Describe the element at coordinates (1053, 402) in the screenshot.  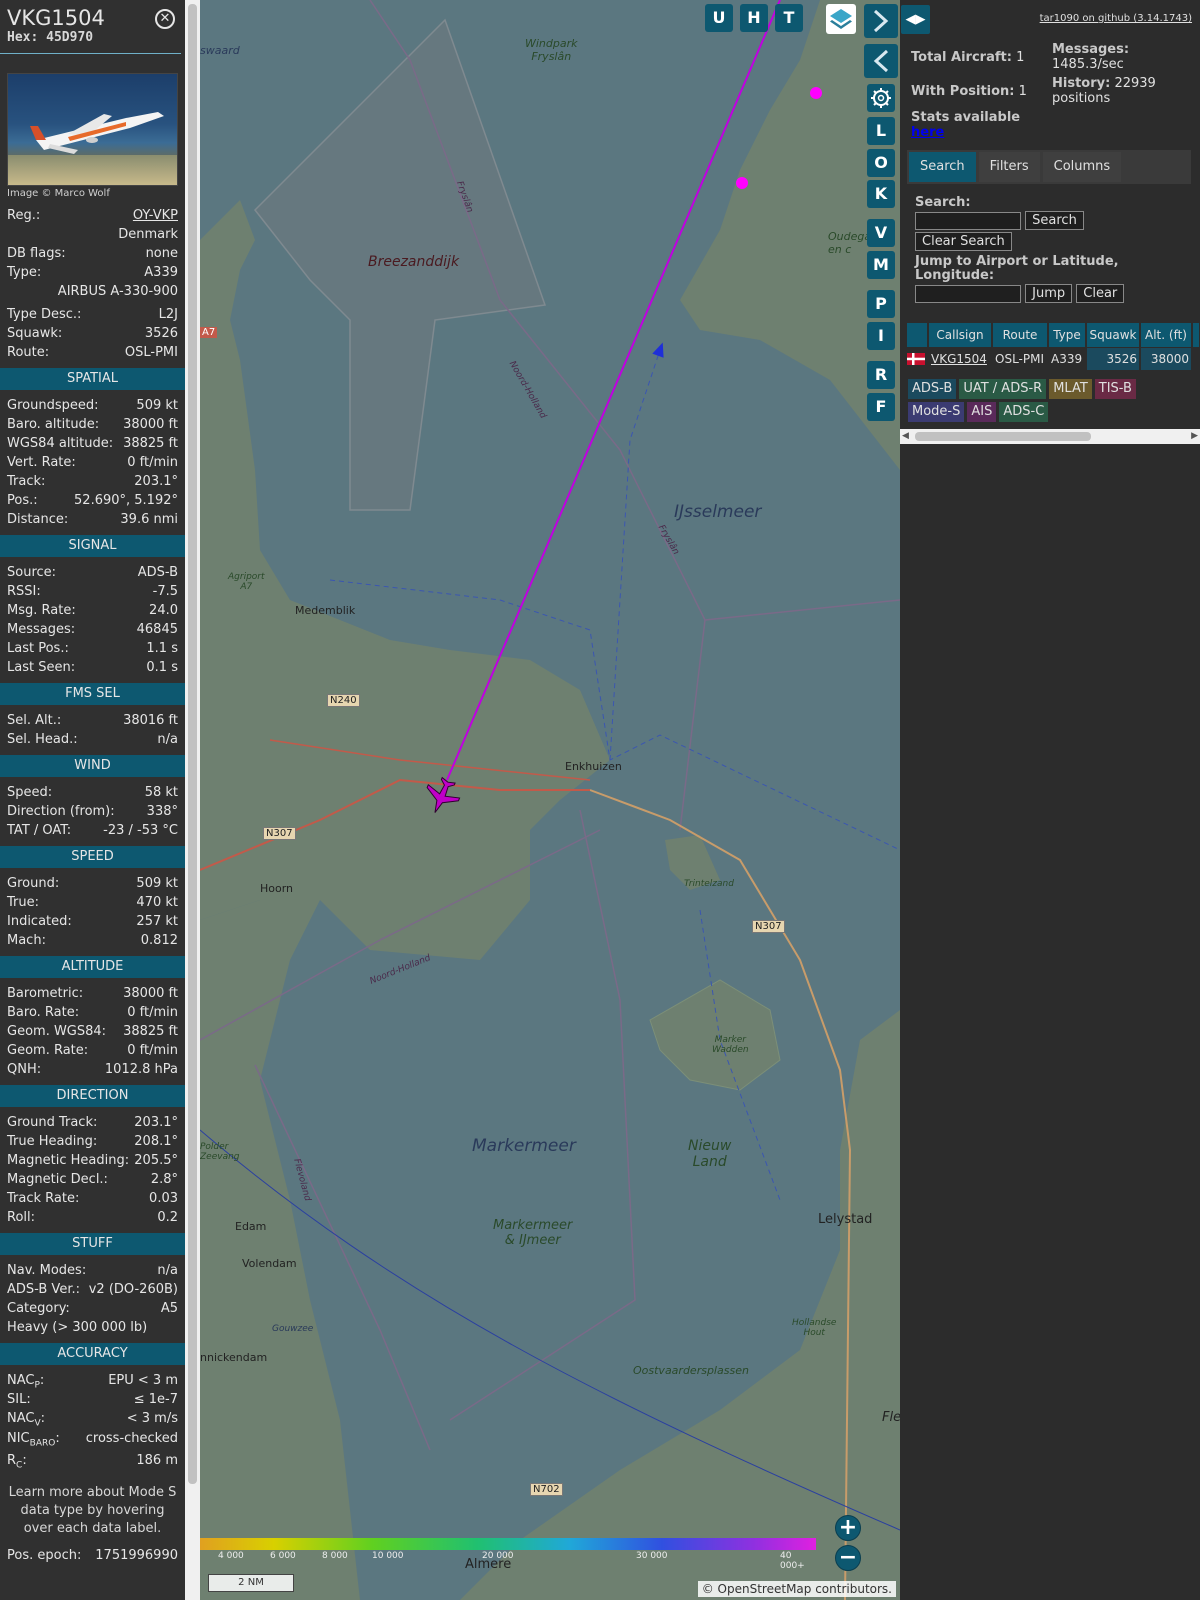
I see `source-legend: ADS-B UAT / ADS-R MLAT TIS-B Mode-S AIS ADS-C` at that location.